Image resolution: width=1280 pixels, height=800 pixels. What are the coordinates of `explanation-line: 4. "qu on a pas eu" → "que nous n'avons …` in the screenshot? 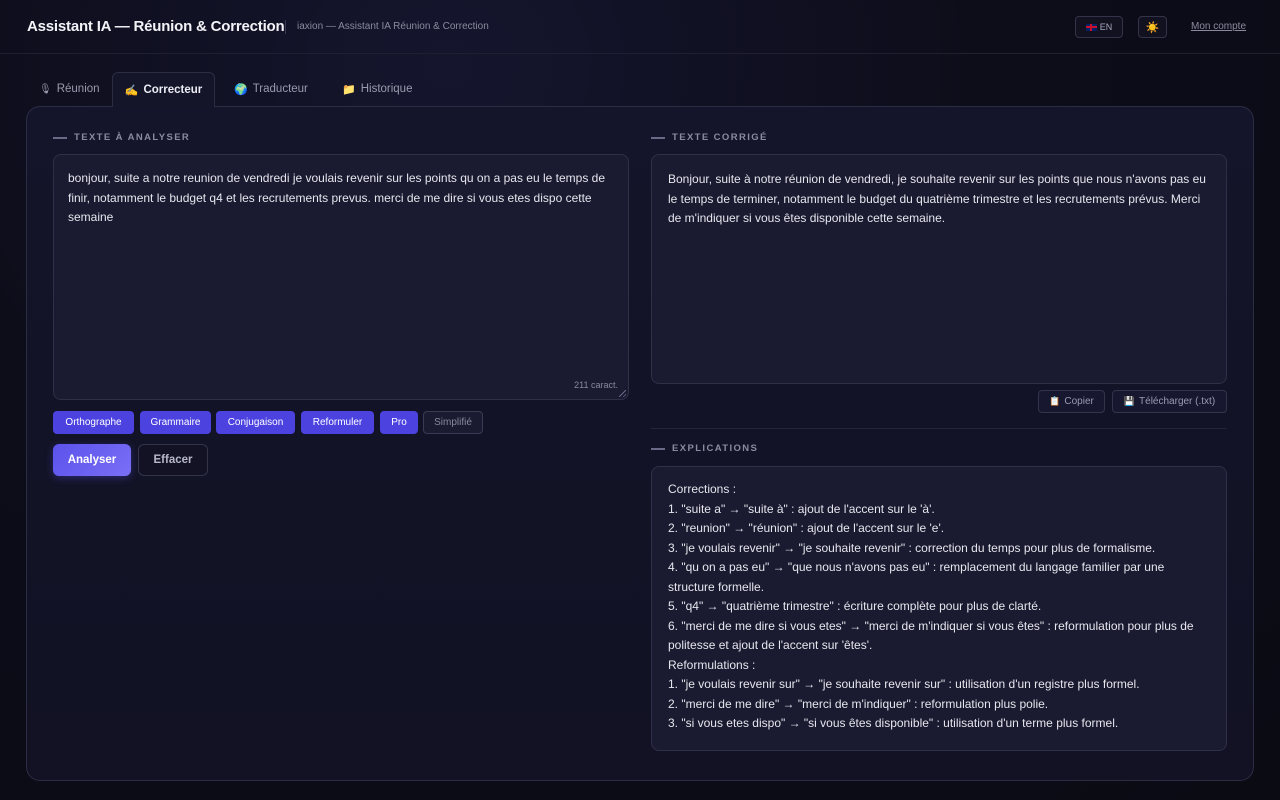 It's located at (916, 577).